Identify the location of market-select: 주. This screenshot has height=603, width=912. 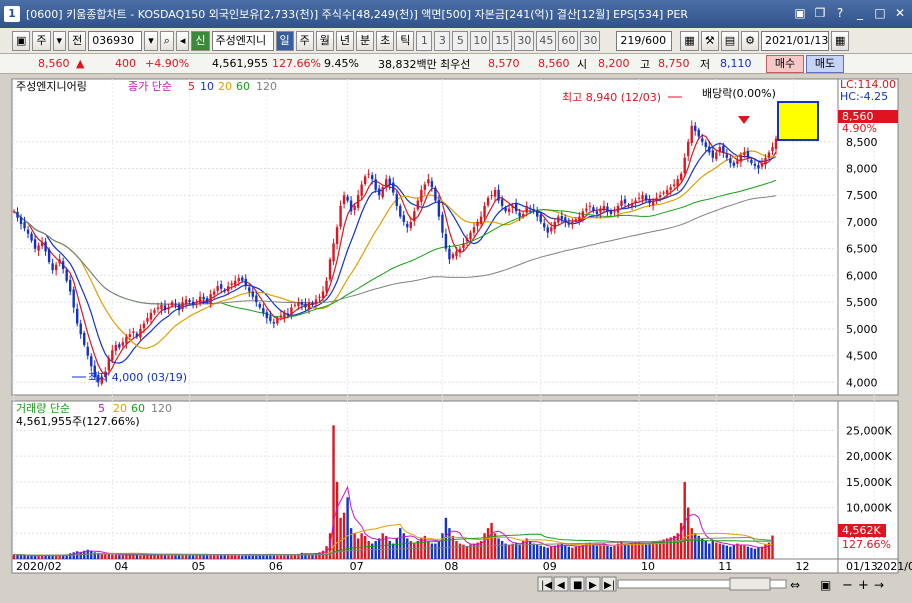
(41, 40).